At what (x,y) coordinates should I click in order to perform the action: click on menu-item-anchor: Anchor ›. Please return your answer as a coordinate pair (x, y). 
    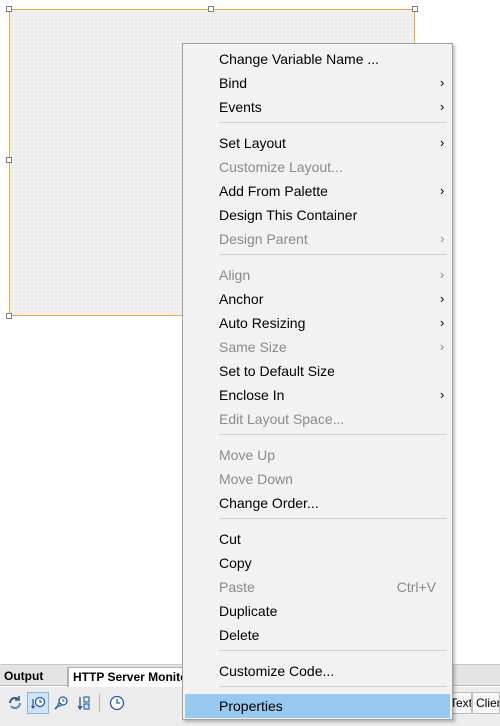
    Looking at the image, I should click on (317, 299).